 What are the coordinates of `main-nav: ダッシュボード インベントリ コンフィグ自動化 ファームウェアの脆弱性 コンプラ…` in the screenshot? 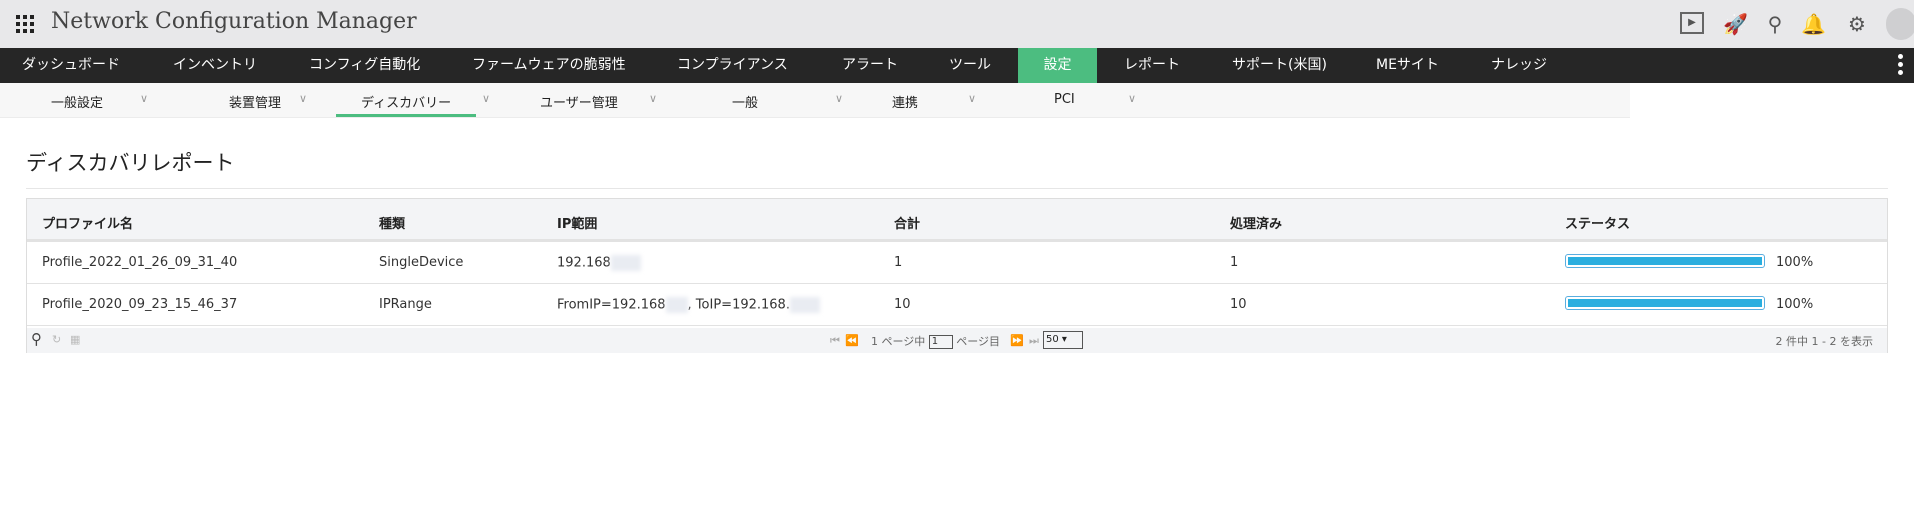 It's located at (957, 65).